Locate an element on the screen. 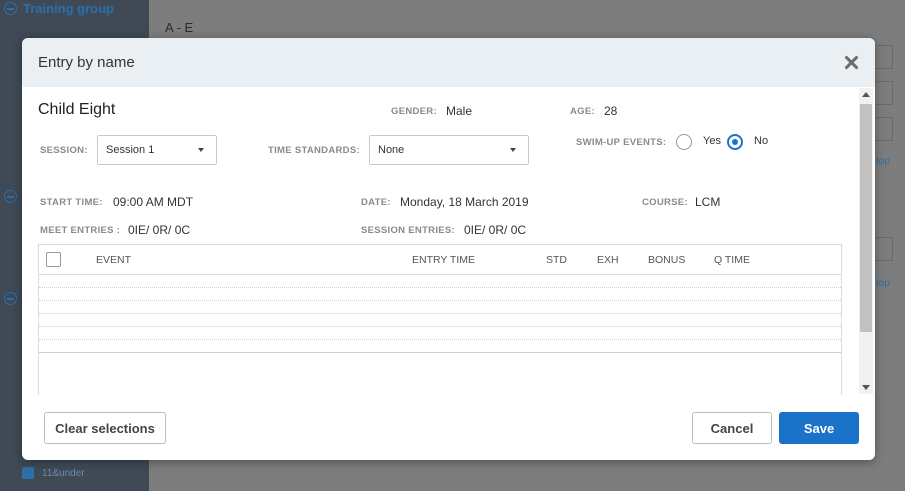  scroll-down-icon is located at coordinates (866, 387).